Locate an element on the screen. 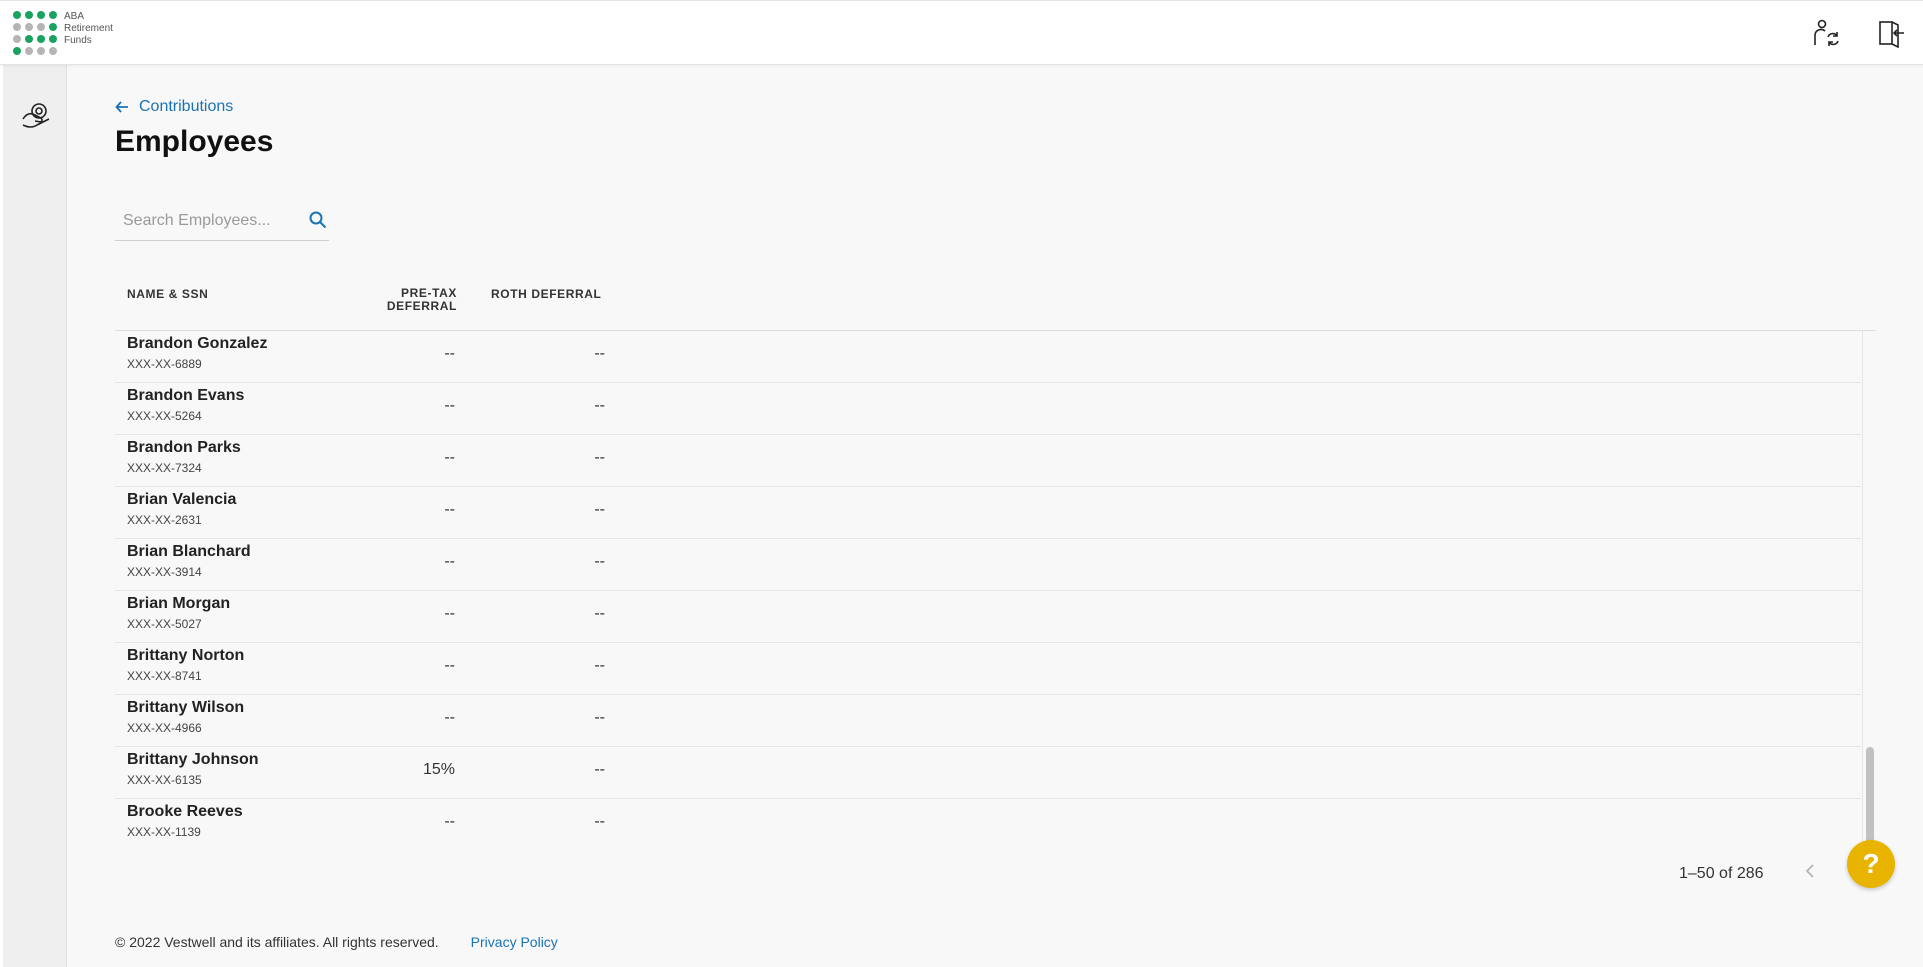 This screenshot has height=967, width=1923. table-row: Brooke Reeves XXX-XX-1139 -- -- is located at coordinates (988, 822).